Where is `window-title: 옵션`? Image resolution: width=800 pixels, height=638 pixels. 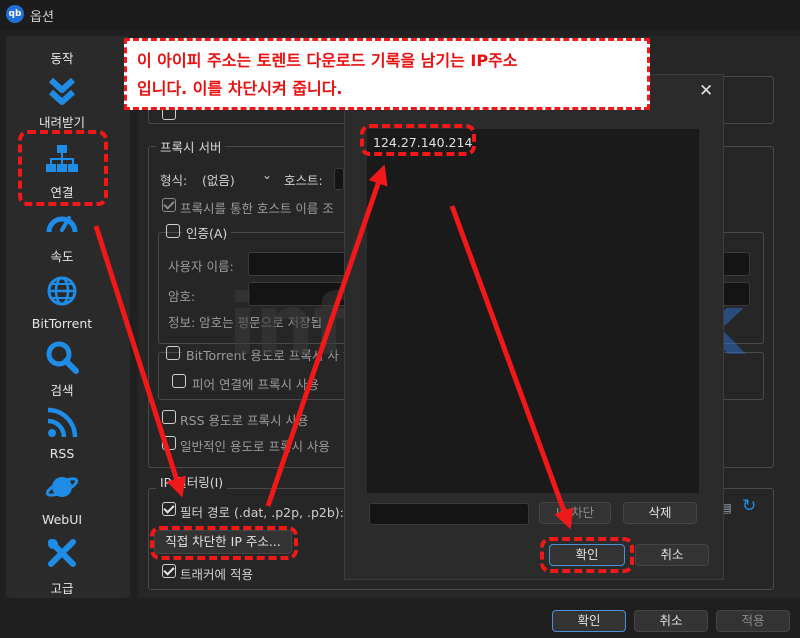 window-title: 옵션 is located at coordinates (42, 17).